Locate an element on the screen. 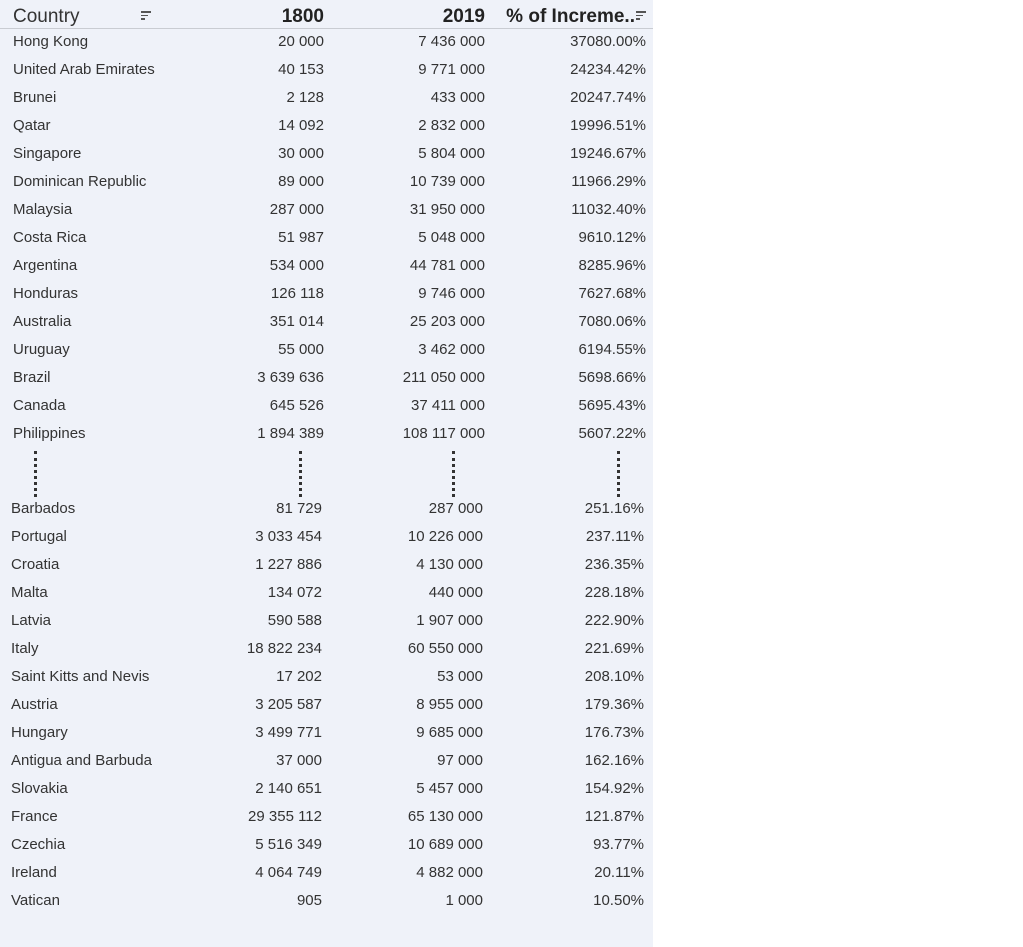 This screenshot has width=1023, height=947. header-2019: 2019 is located at coordinates (464, 17).